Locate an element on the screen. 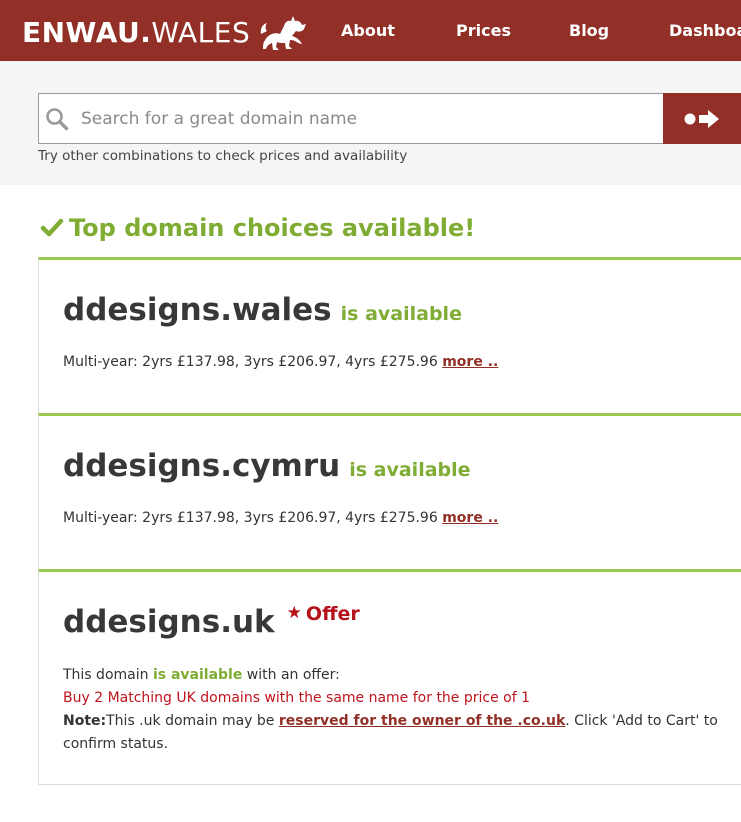 This screenshot has height=822, width=741. nav-item-prices: Prices is located at coordinates (483, 30).